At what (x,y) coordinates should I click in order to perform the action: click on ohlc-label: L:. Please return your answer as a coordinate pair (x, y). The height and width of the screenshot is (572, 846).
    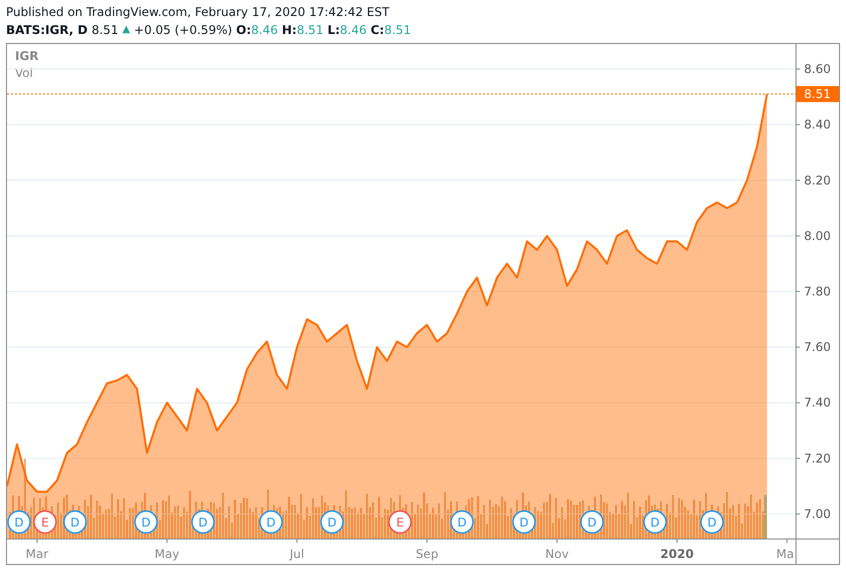
    Looking at the image, I should click on (333, 30).